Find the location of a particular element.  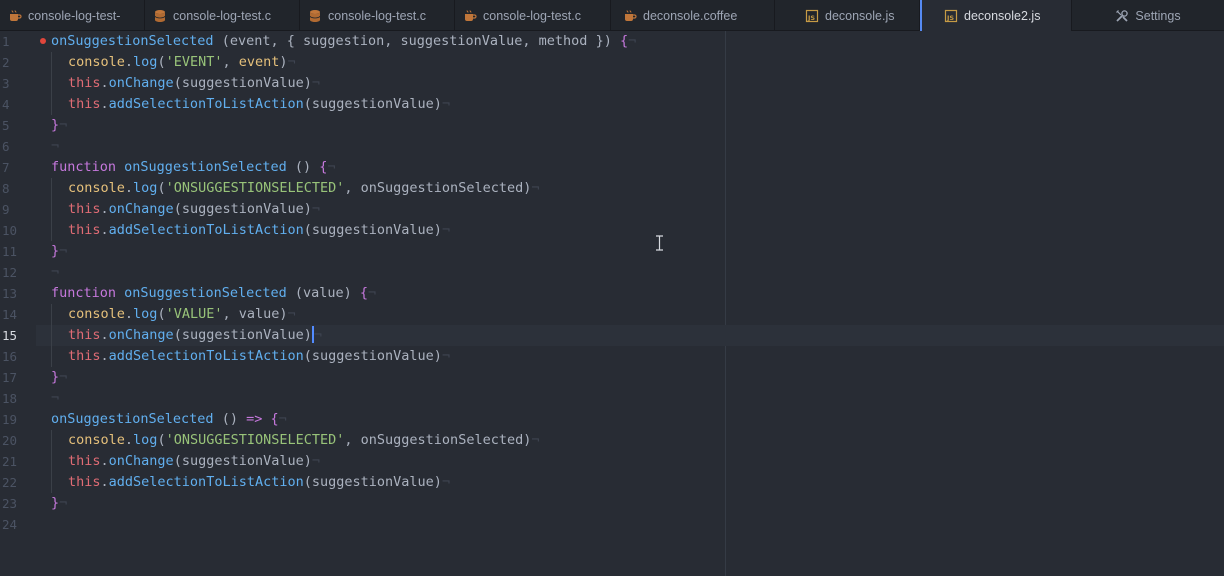

tab-deconsole-js: JS deconsole.js is located at coordinates (847, 15).